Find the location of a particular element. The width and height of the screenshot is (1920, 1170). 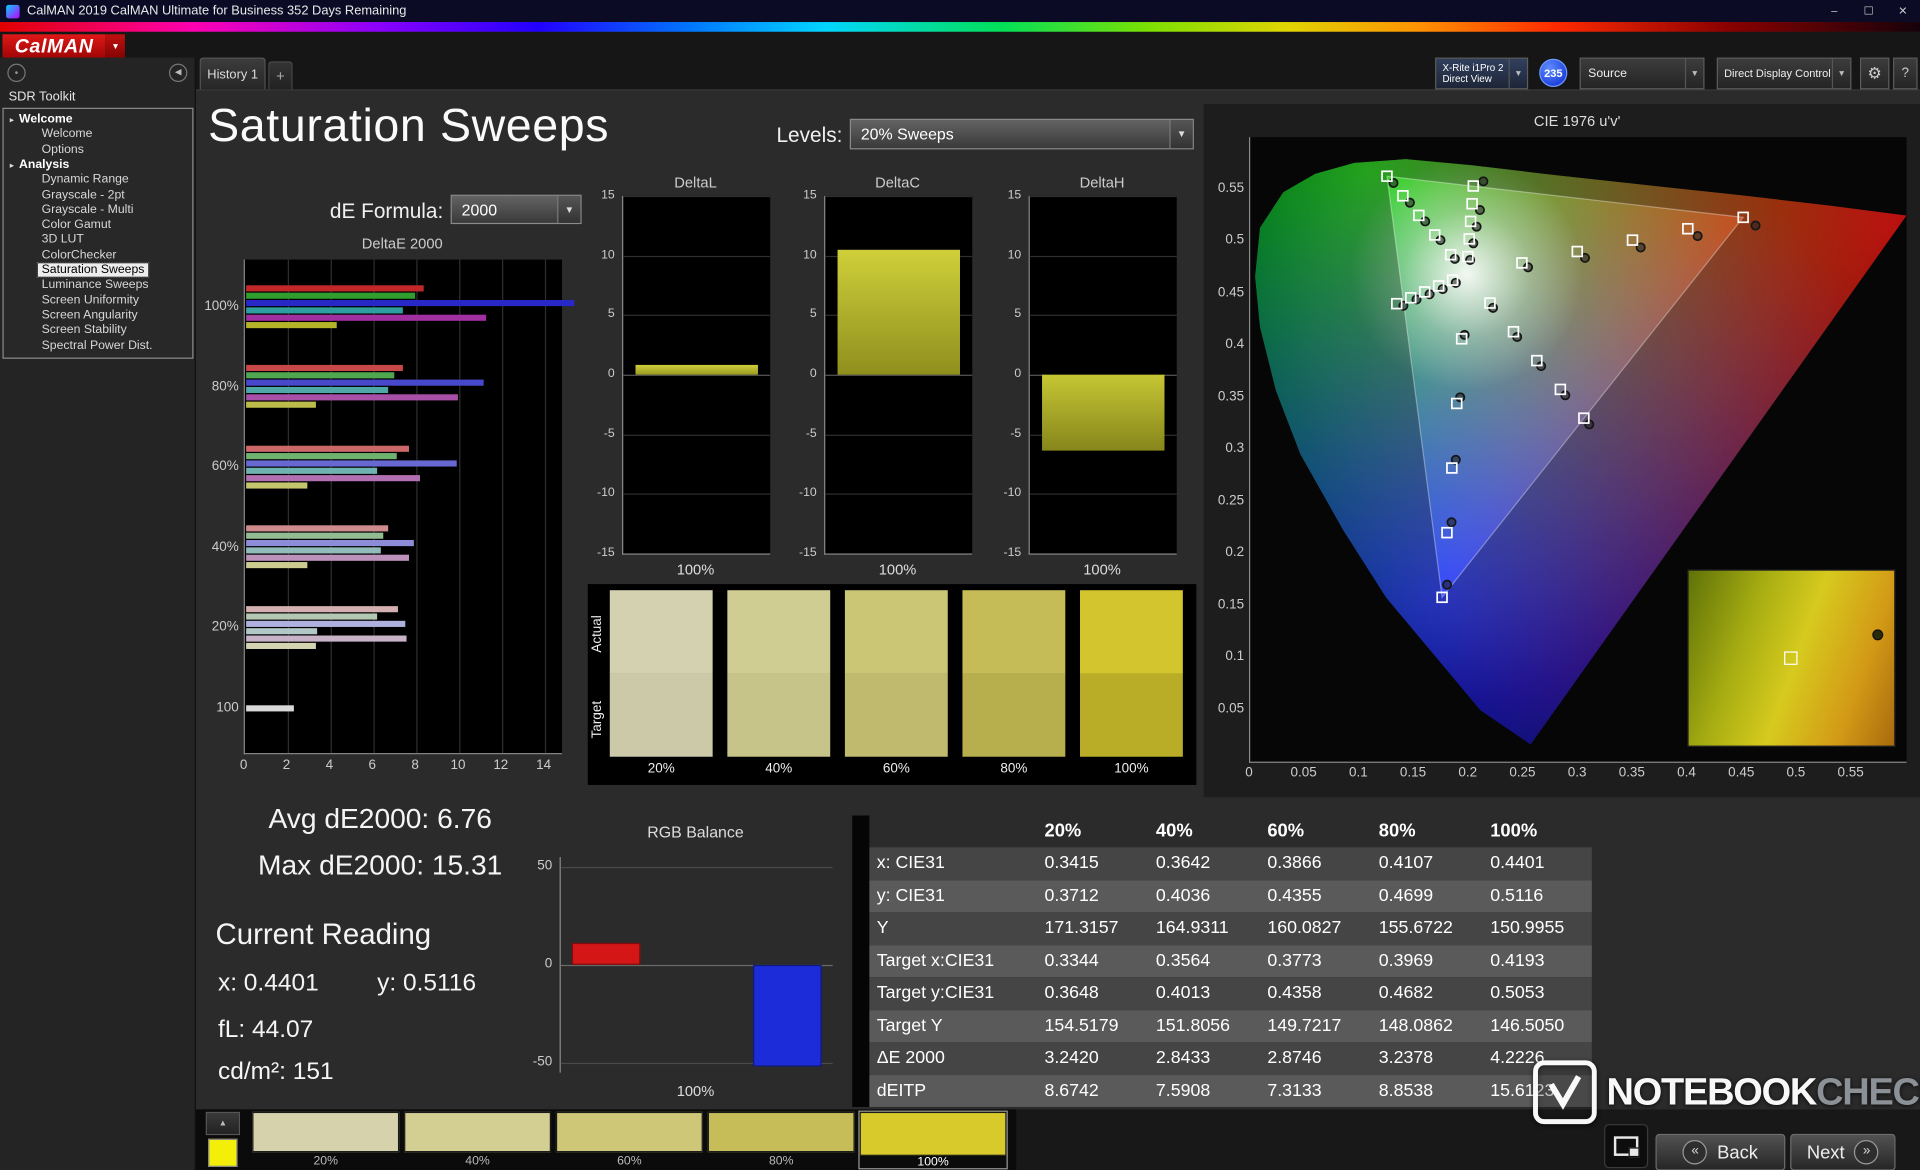

chevron-down-icon: ▼ is located at coordinates (1693, 73).